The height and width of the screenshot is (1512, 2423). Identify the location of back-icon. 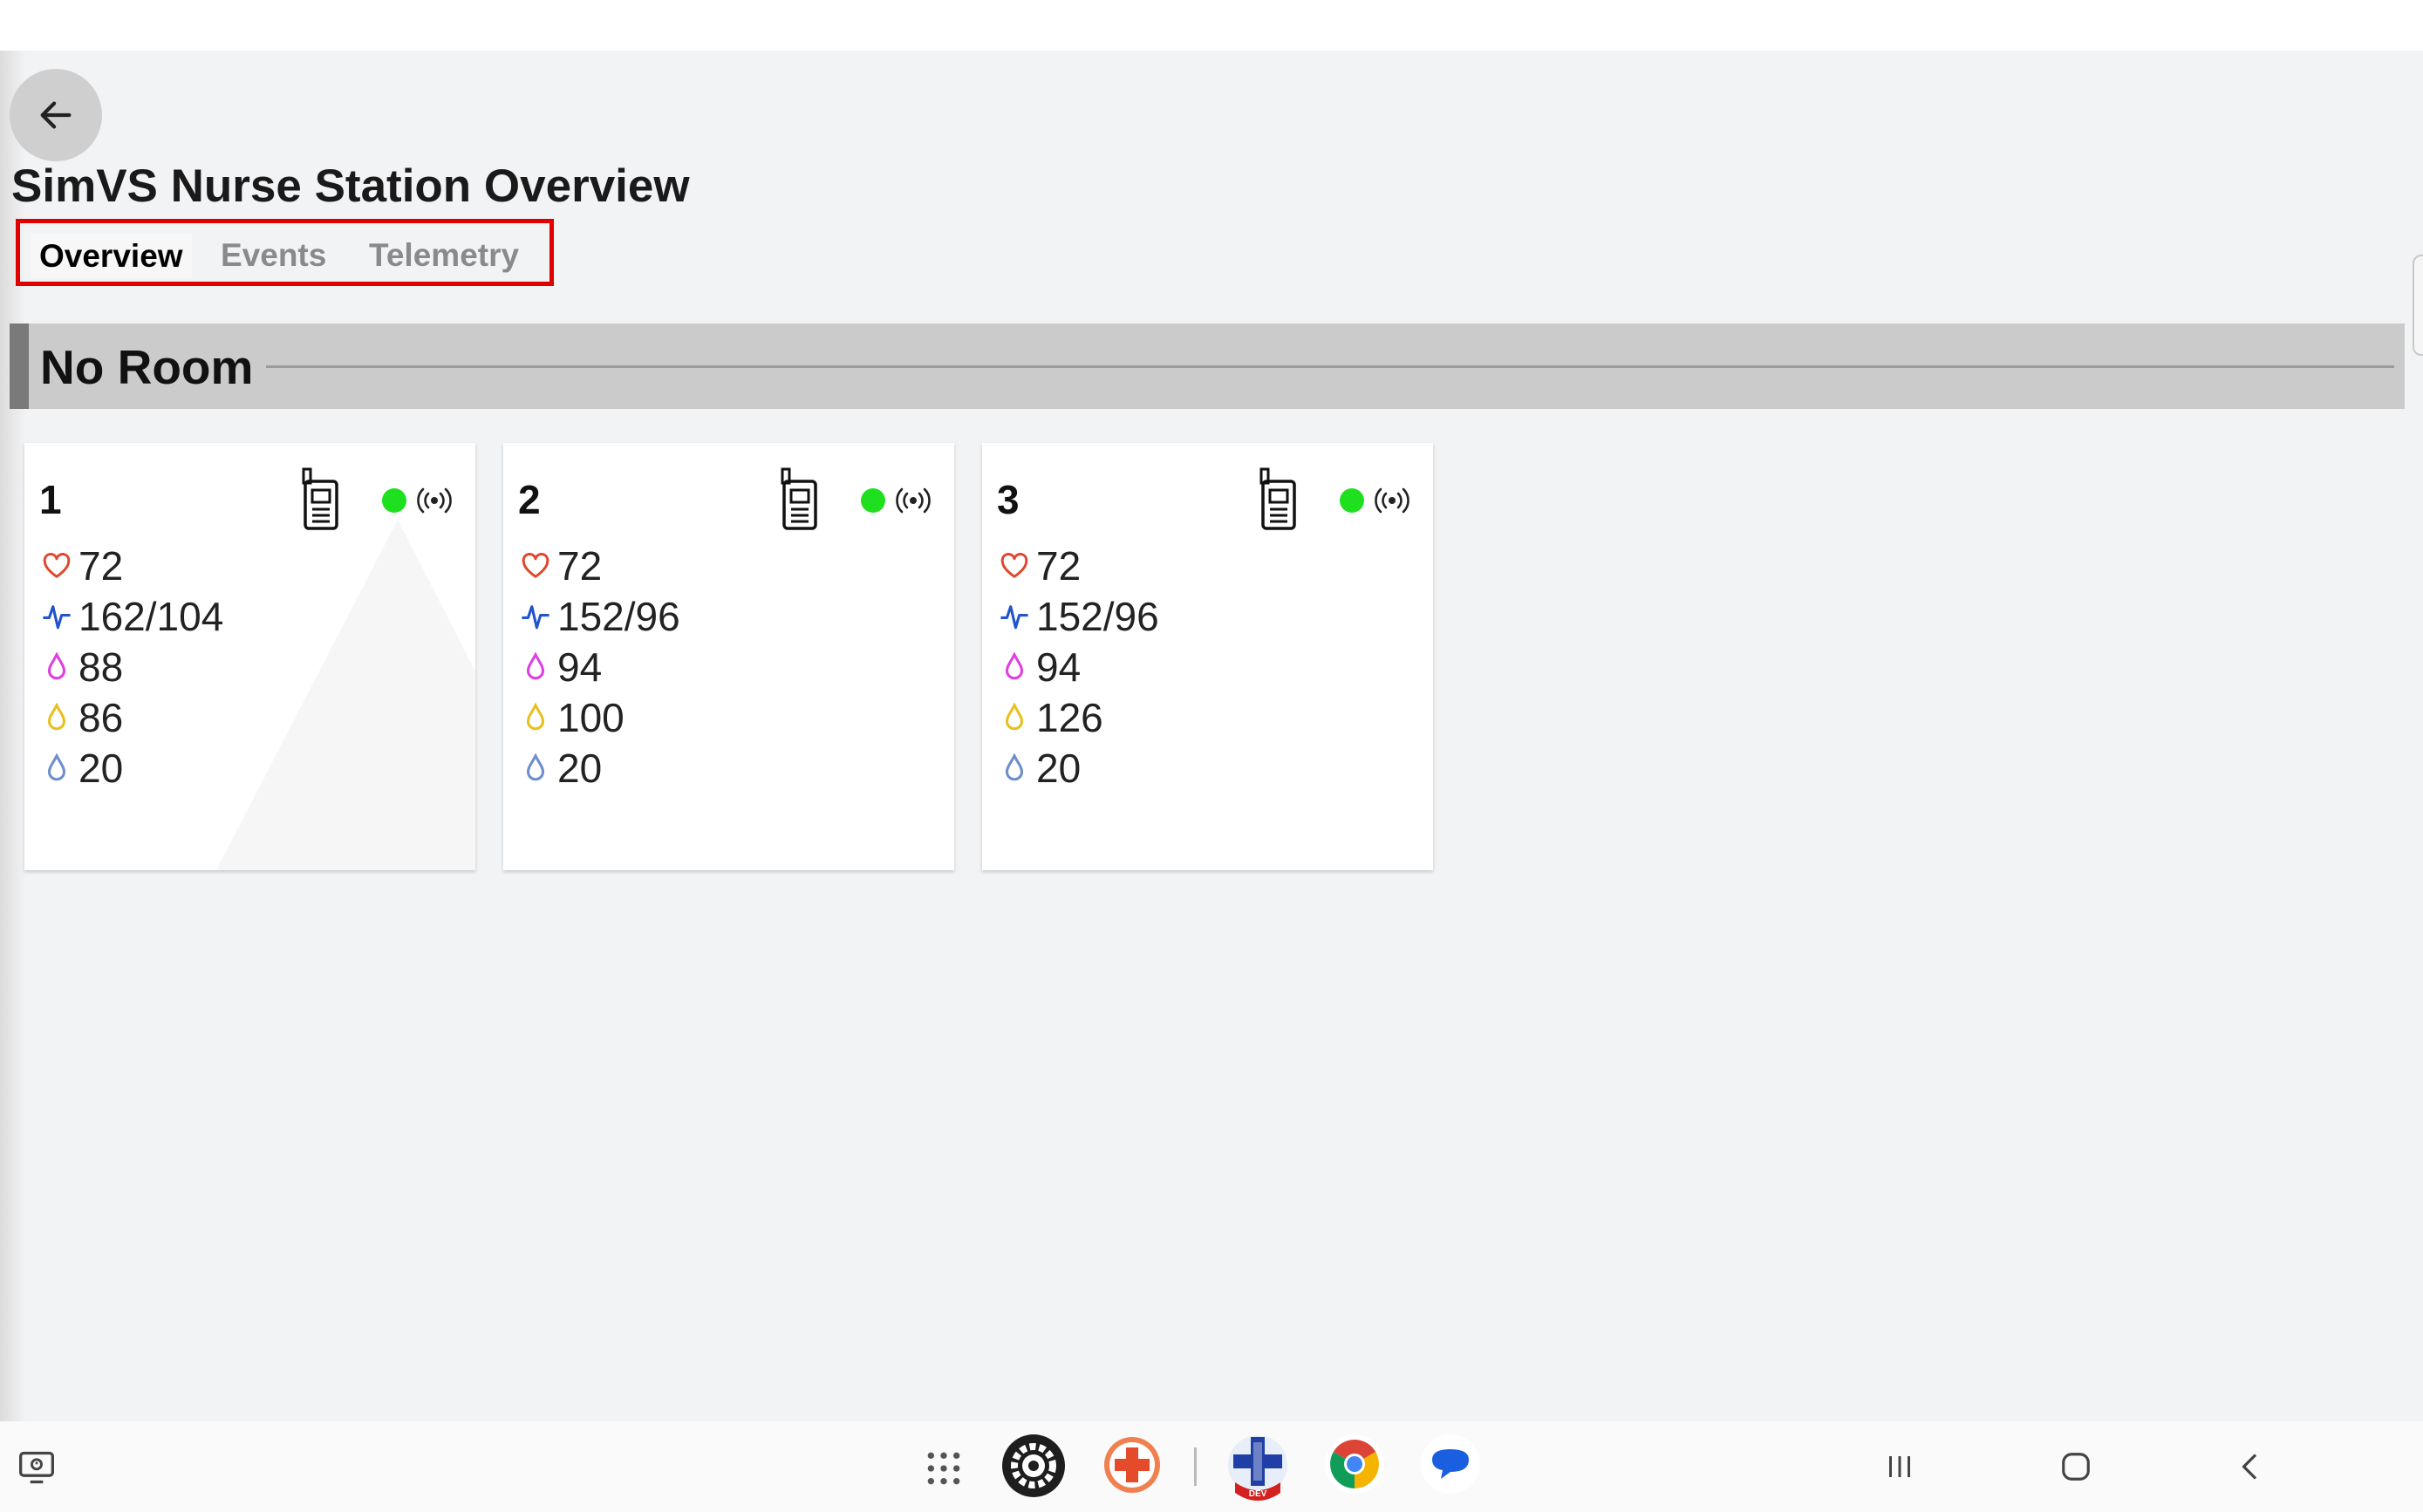
(2249, 1467).